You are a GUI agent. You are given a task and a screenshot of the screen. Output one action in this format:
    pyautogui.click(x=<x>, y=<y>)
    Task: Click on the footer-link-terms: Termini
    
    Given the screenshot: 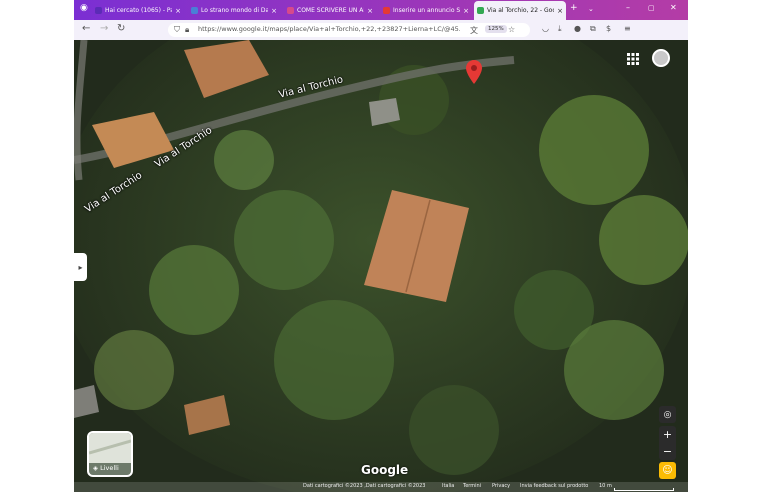 What is the action you would take?
    pyautogui.click(x=472, y=486)
    